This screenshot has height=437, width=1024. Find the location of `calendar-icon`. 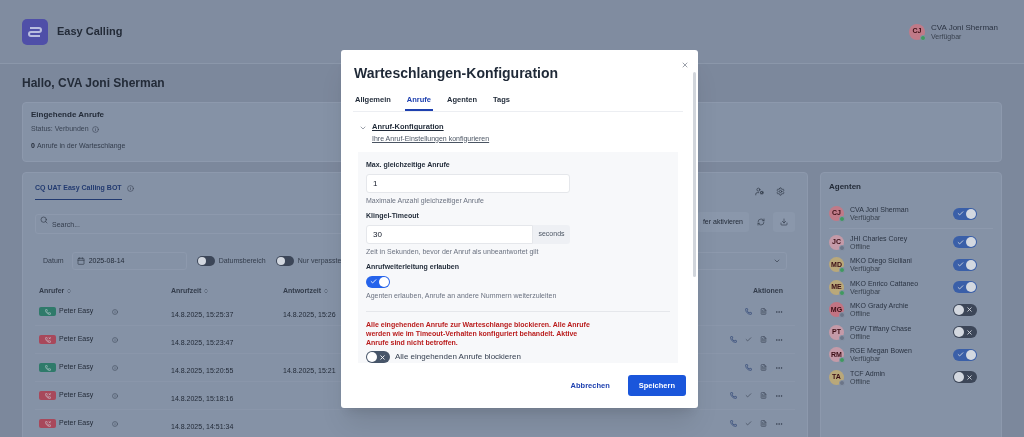

calendar-icon is located at coordinates (80, 261).